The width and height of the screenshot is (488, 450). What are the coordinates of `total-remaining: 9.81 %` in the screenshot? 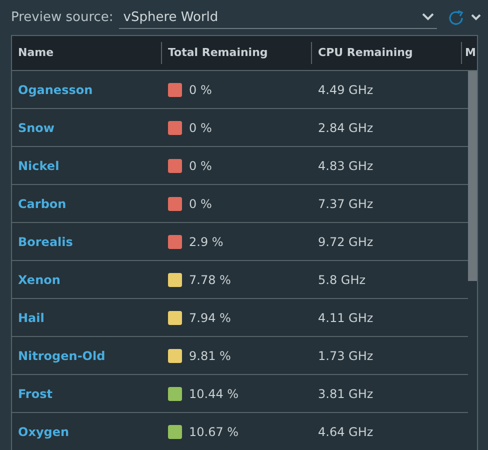 It's located at (210, 355).